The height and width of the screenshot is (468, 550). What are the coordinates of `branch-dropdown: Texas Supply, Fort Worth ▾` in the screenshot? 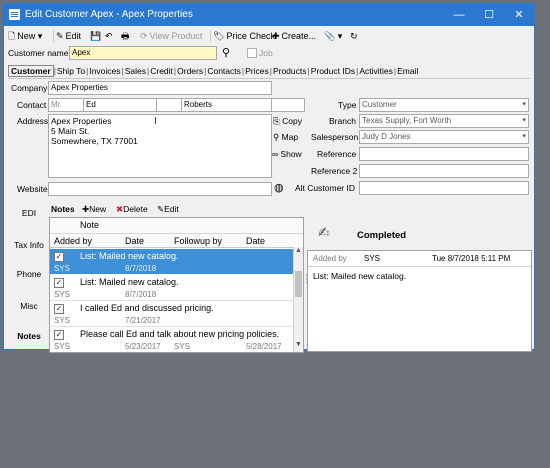 It's located at (444, 121).